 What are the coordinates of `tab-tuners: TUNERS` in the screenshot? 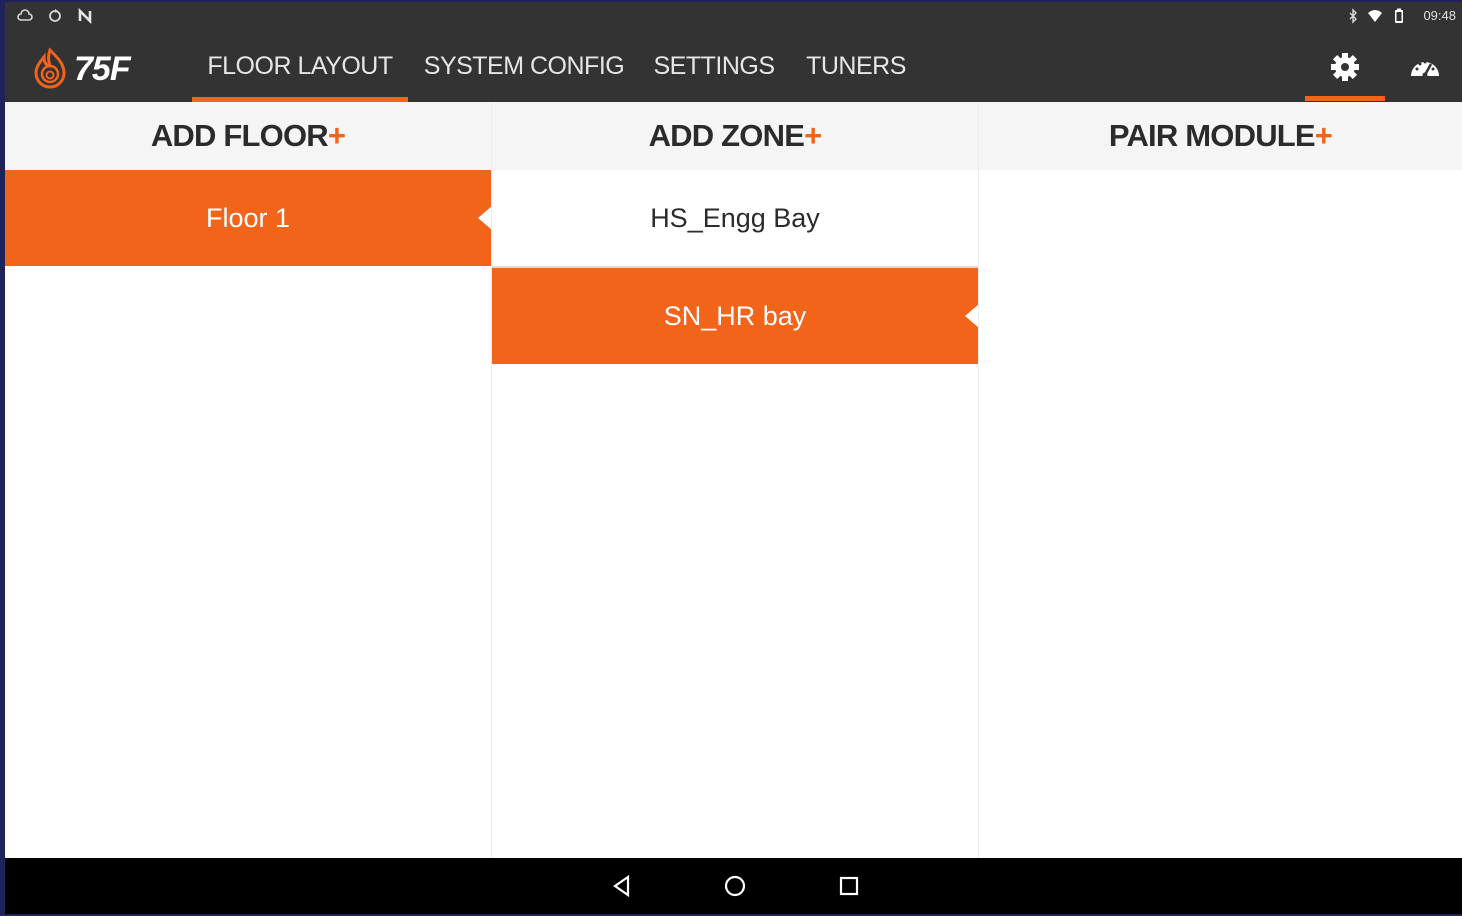 It's located at (856, 66).